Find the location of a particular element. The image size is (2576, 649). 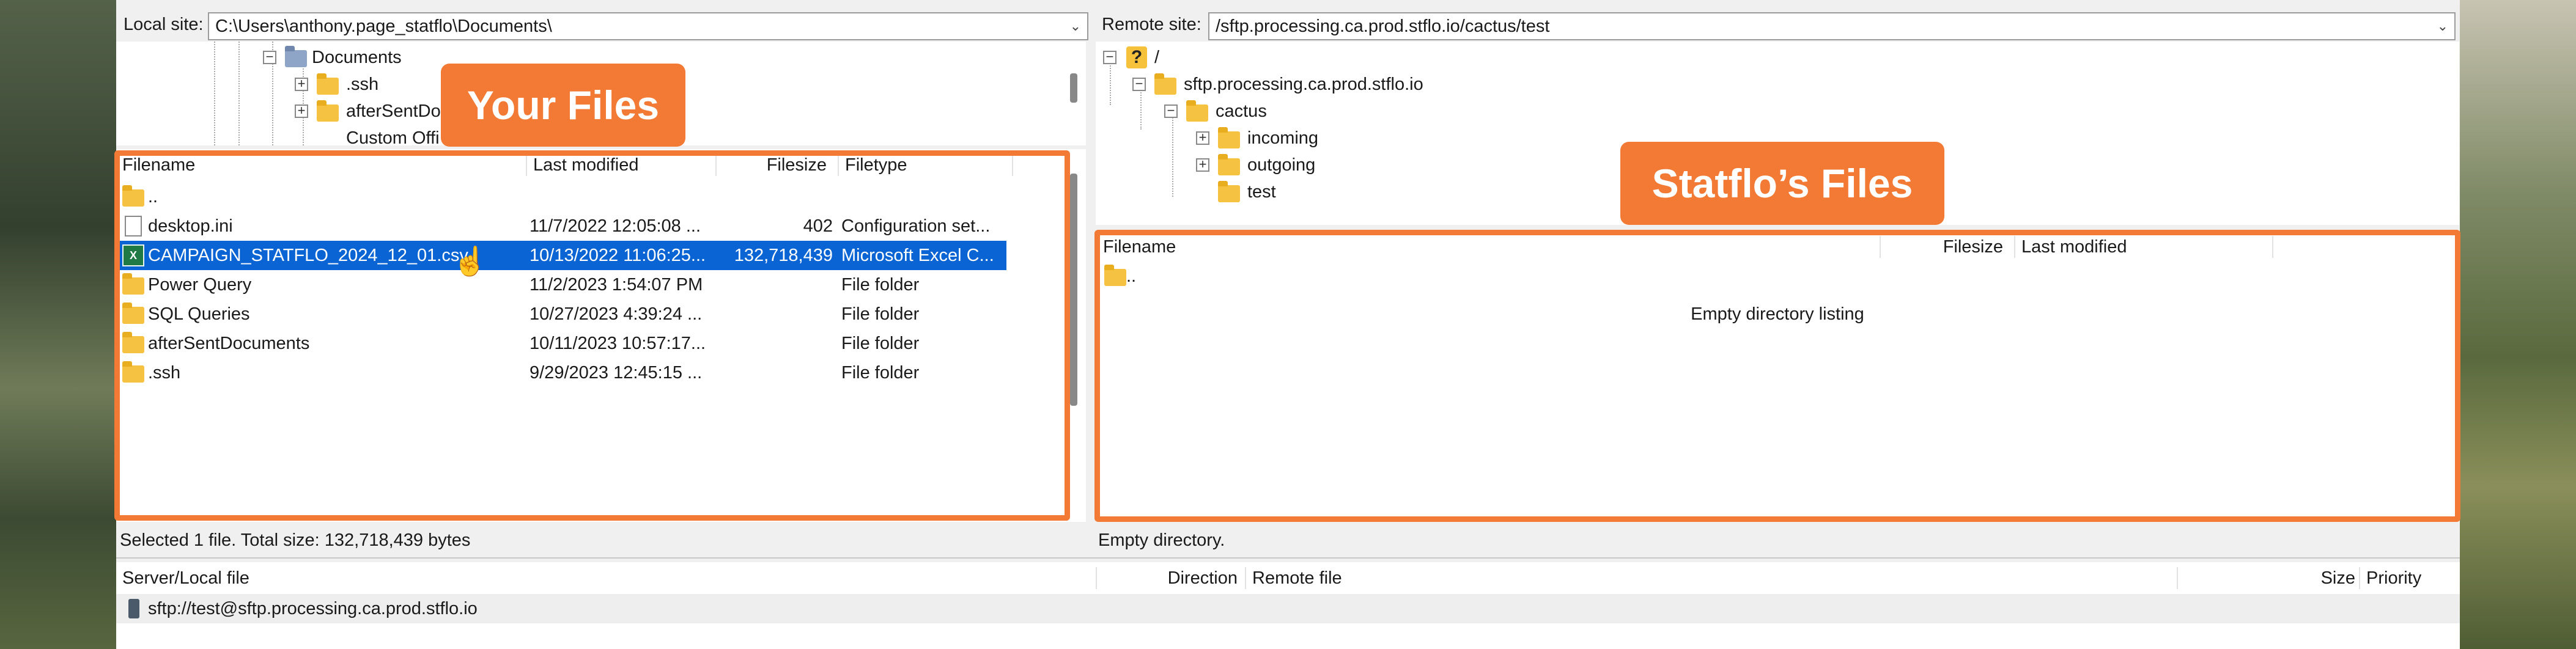

server-icon is located at coordinates (133, 609).